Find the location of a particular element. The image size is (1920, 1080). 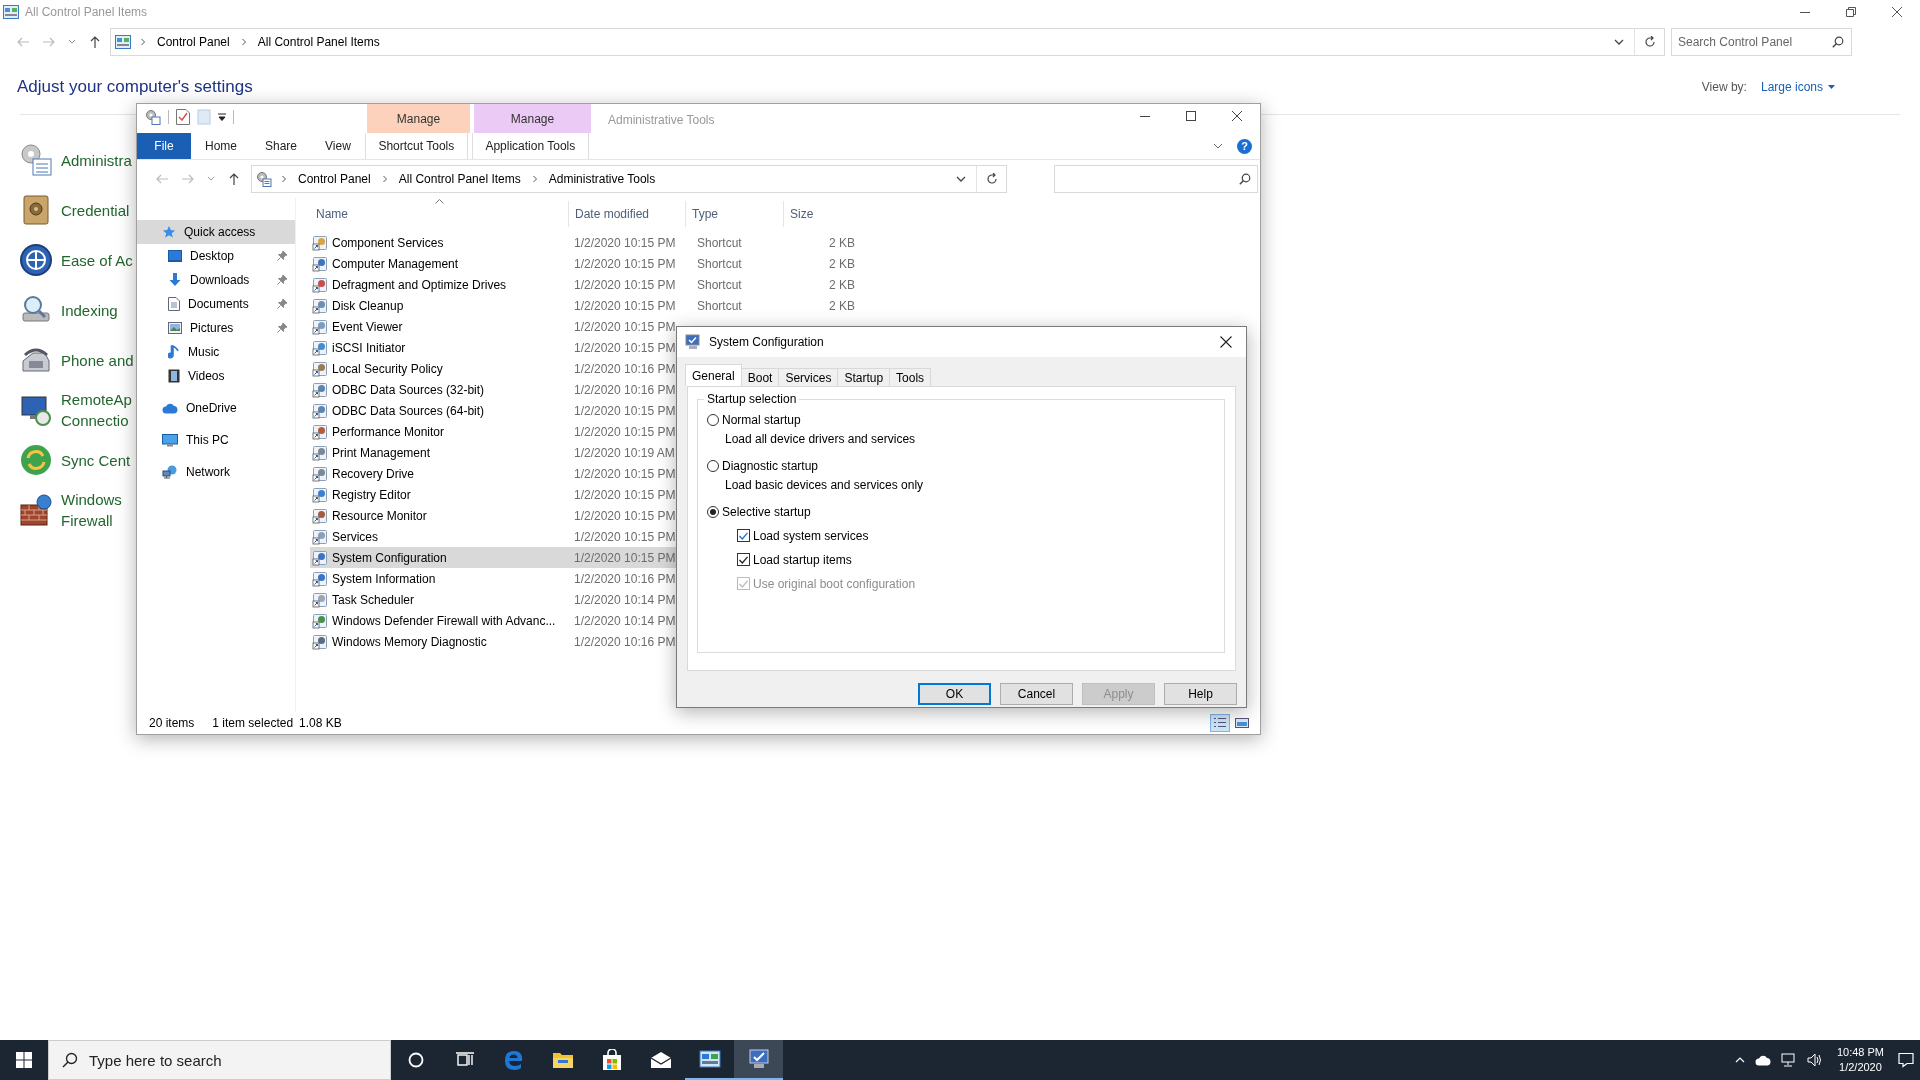

search-field: Search Control Panel is located at coordinates (1761, 42).